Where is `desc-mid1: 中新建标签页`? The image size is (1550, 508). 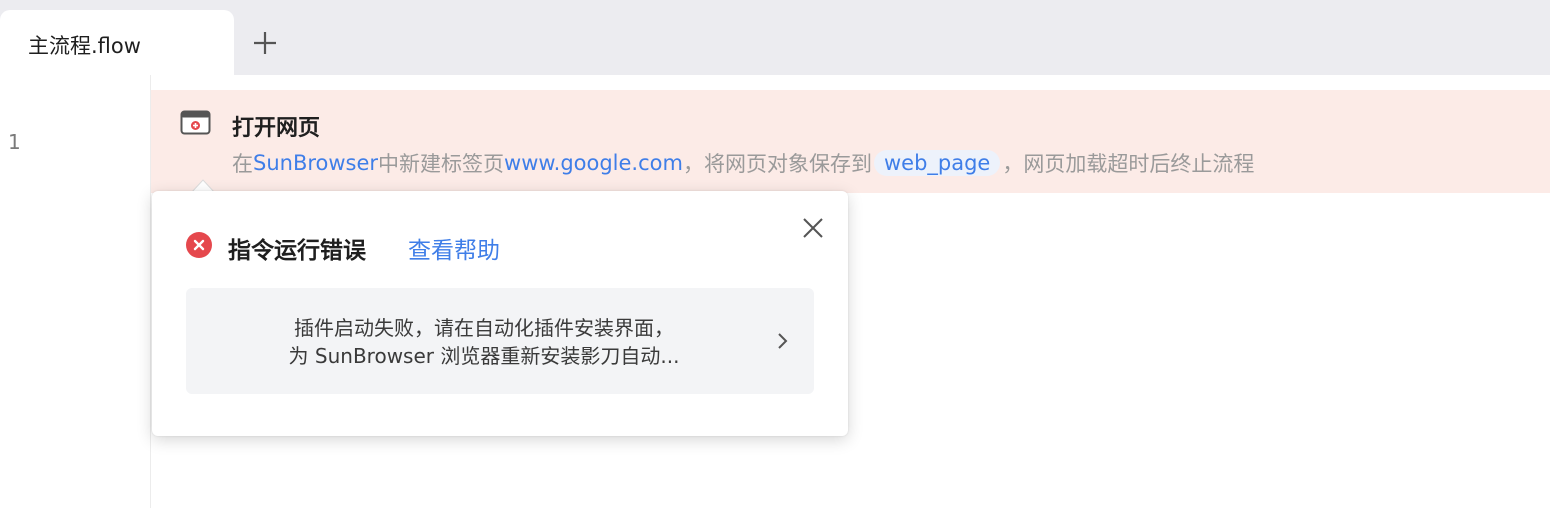 desc-mid1: 中新建标签页 is located at coordinates (441, 164).